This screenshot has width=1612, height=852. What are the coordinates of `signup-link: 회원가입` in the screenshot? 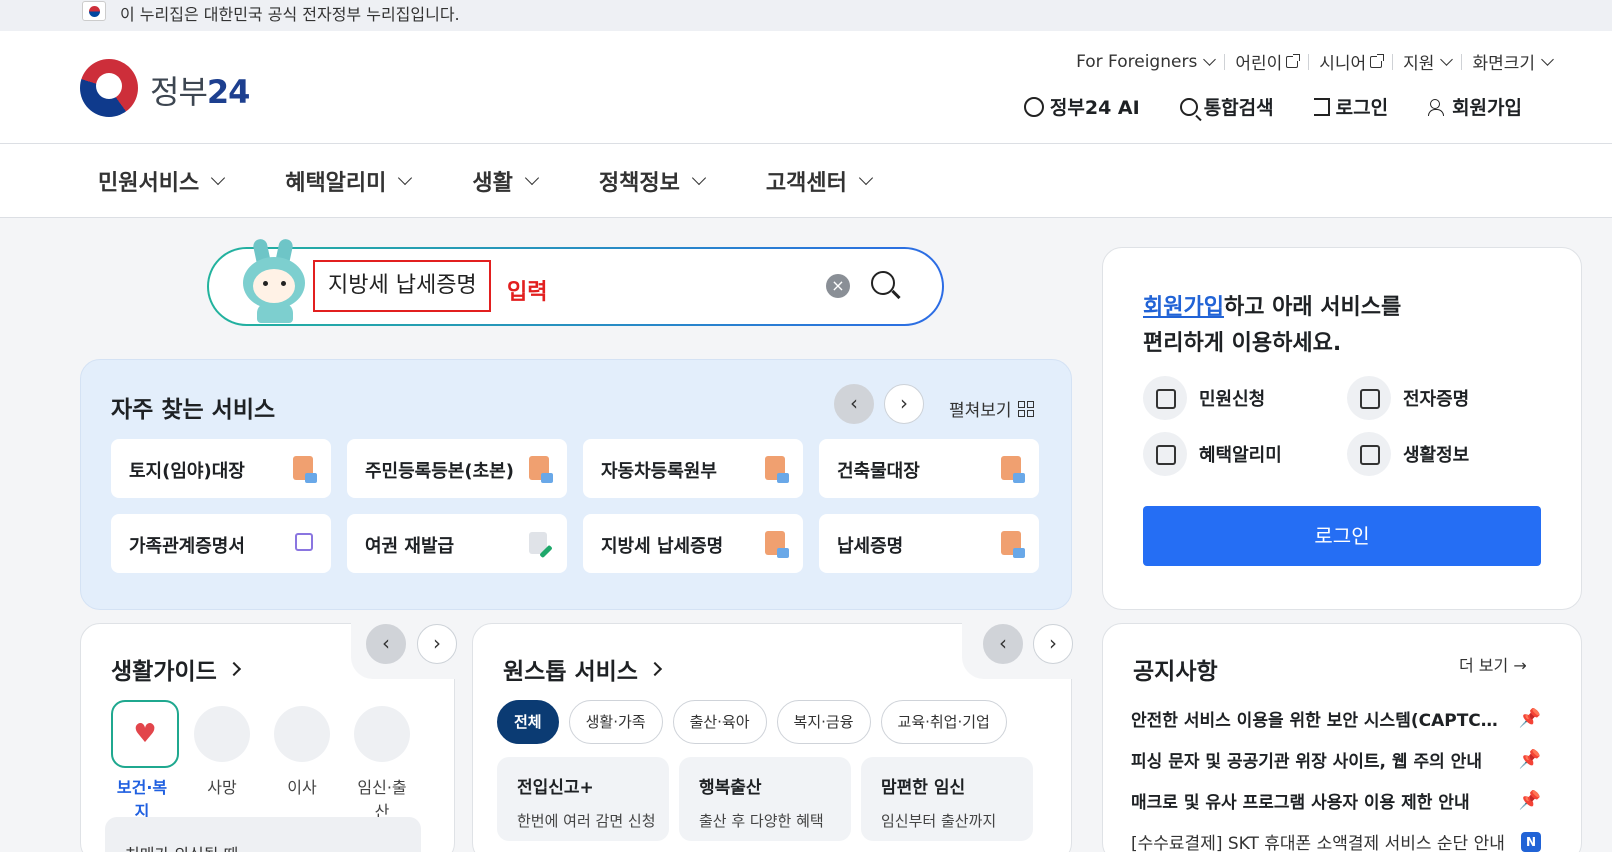 It's located at (1475, 106).